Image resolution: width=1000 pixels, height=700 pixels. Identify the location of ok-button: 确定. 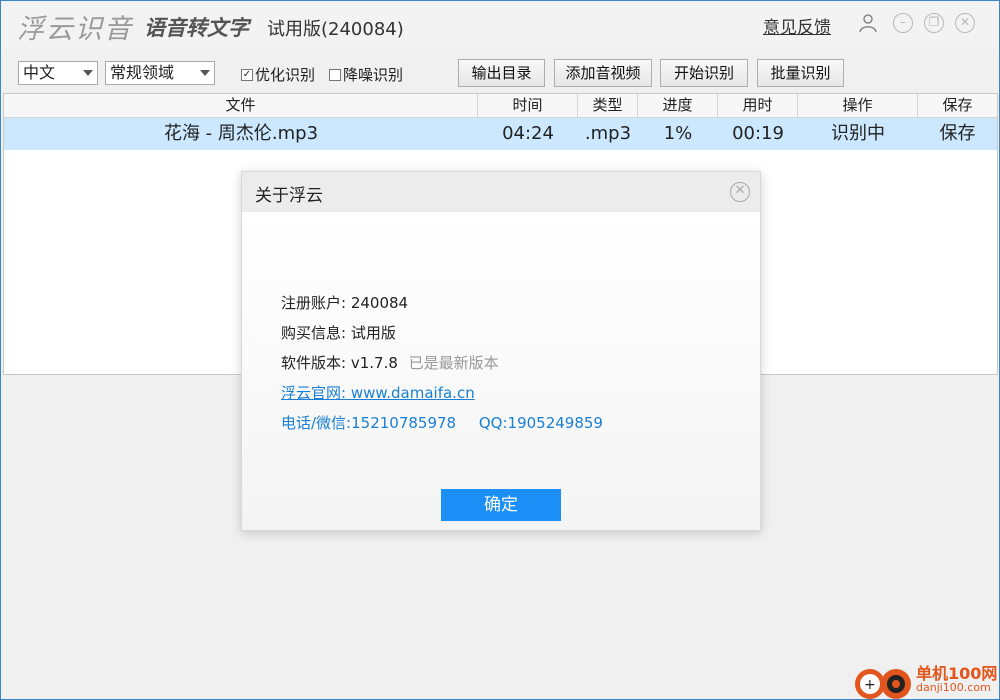
(501, 505).